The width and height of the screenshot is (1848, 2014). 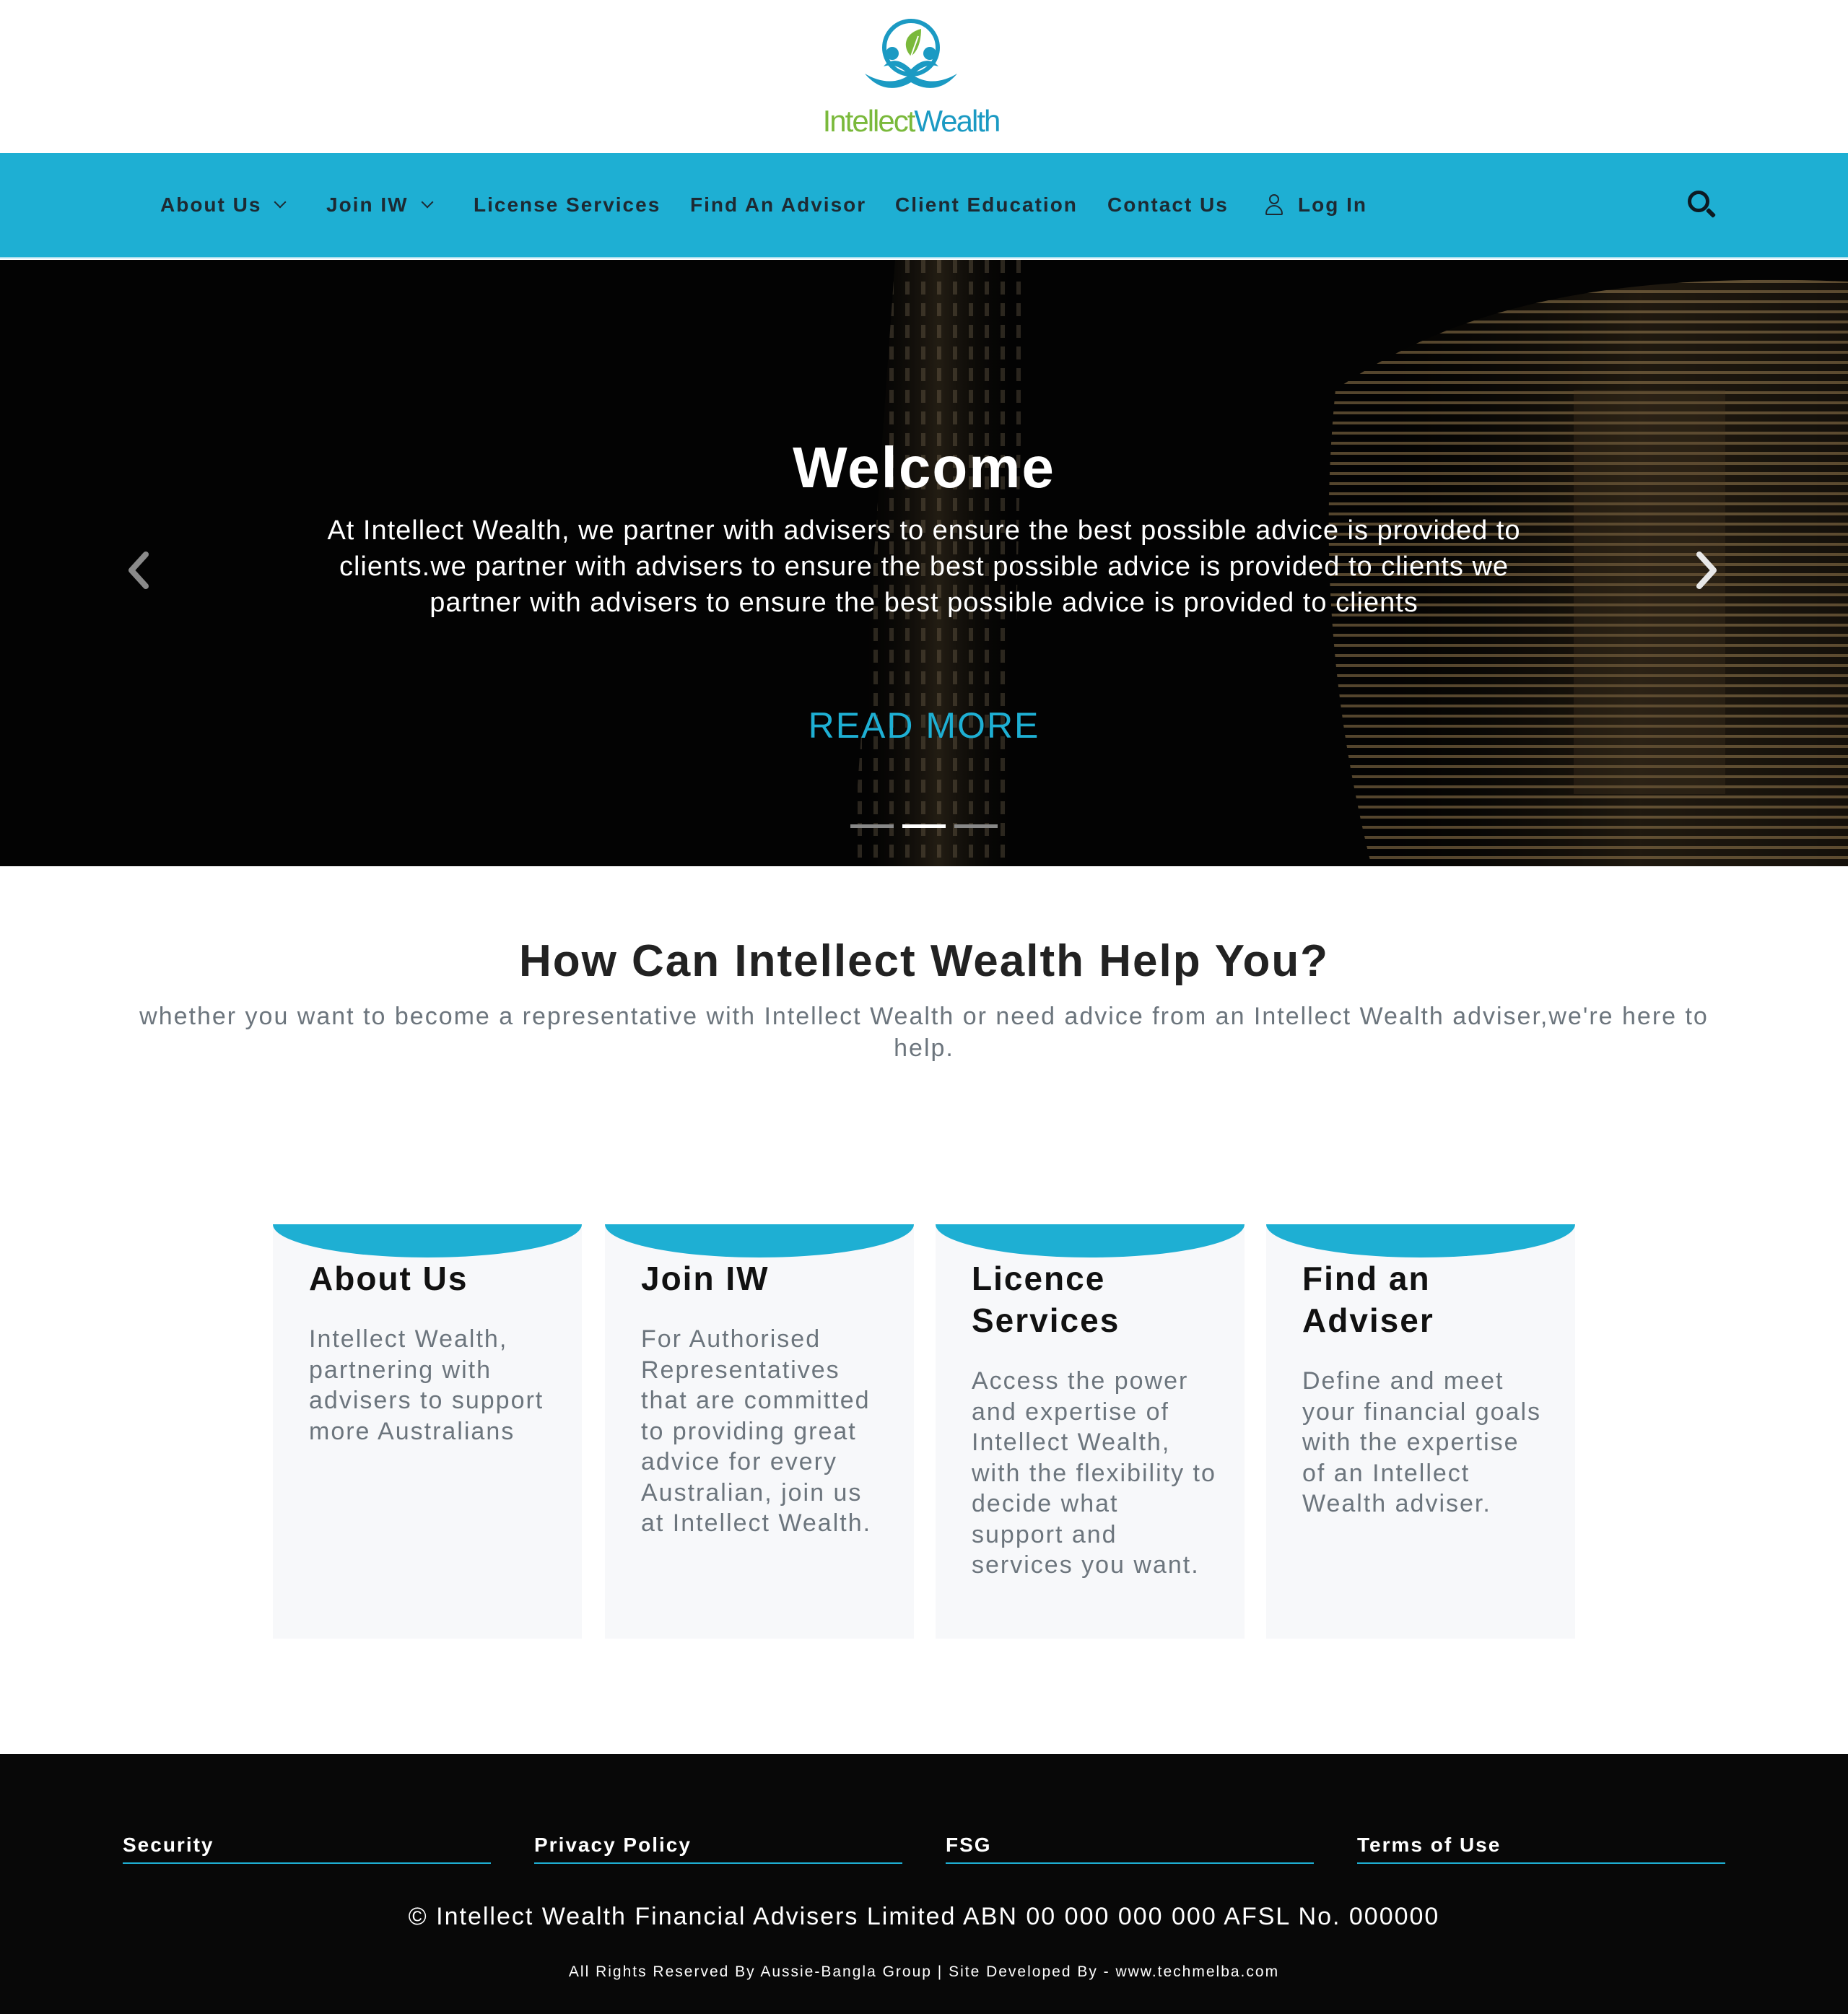 What do you see at coordinates (1168, 205) in the screenshot?
I see `nav-contact-us: Contact Us` at bounding box center [1168, 205].